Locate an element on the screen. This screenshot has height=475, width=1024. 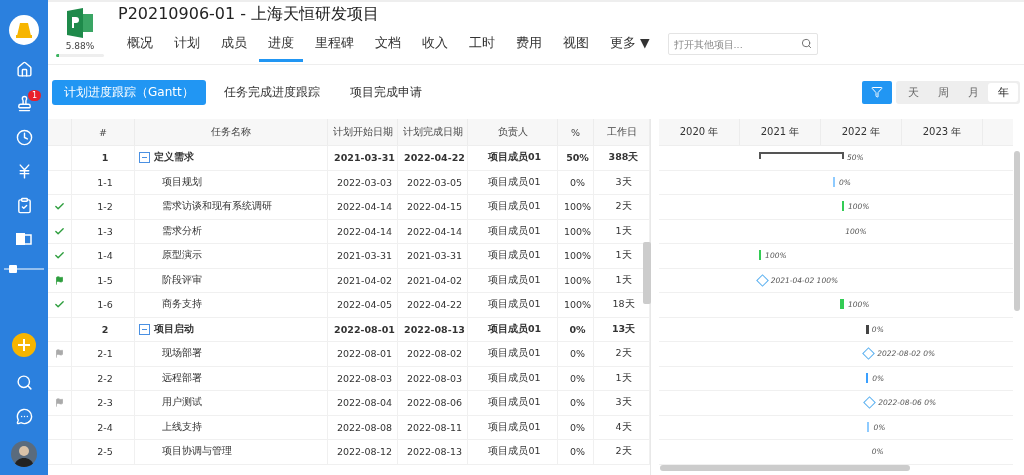
nav-tab: 收入 is located at coordinates (435, 48).